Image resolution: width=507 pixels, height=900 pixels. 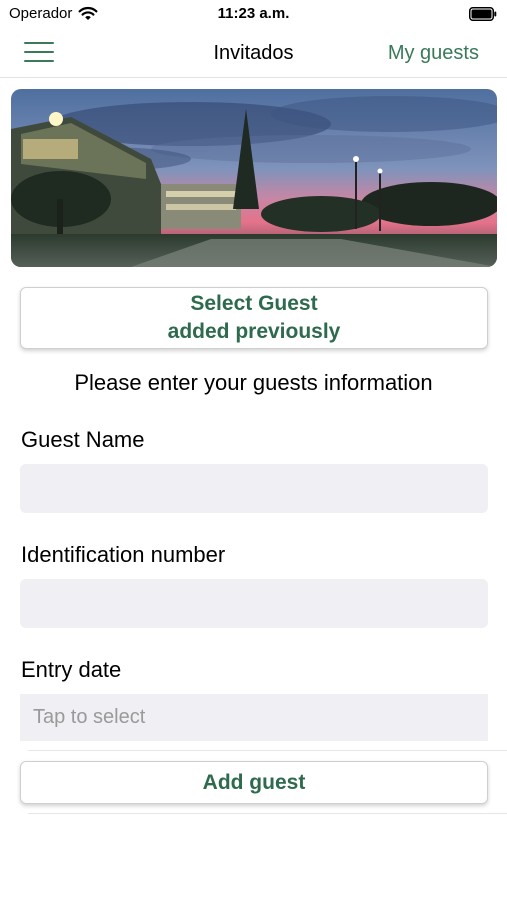 I want to click on identification-label: Identification number, so click(x=123, y=554).